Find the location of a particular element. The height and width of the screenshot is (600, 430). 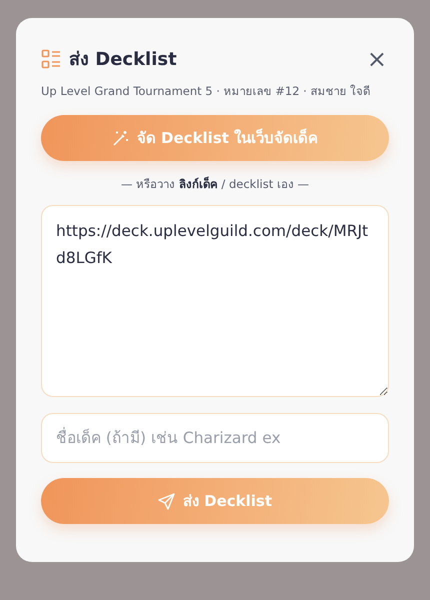

close-button: × is located at coordinates (376, 58).